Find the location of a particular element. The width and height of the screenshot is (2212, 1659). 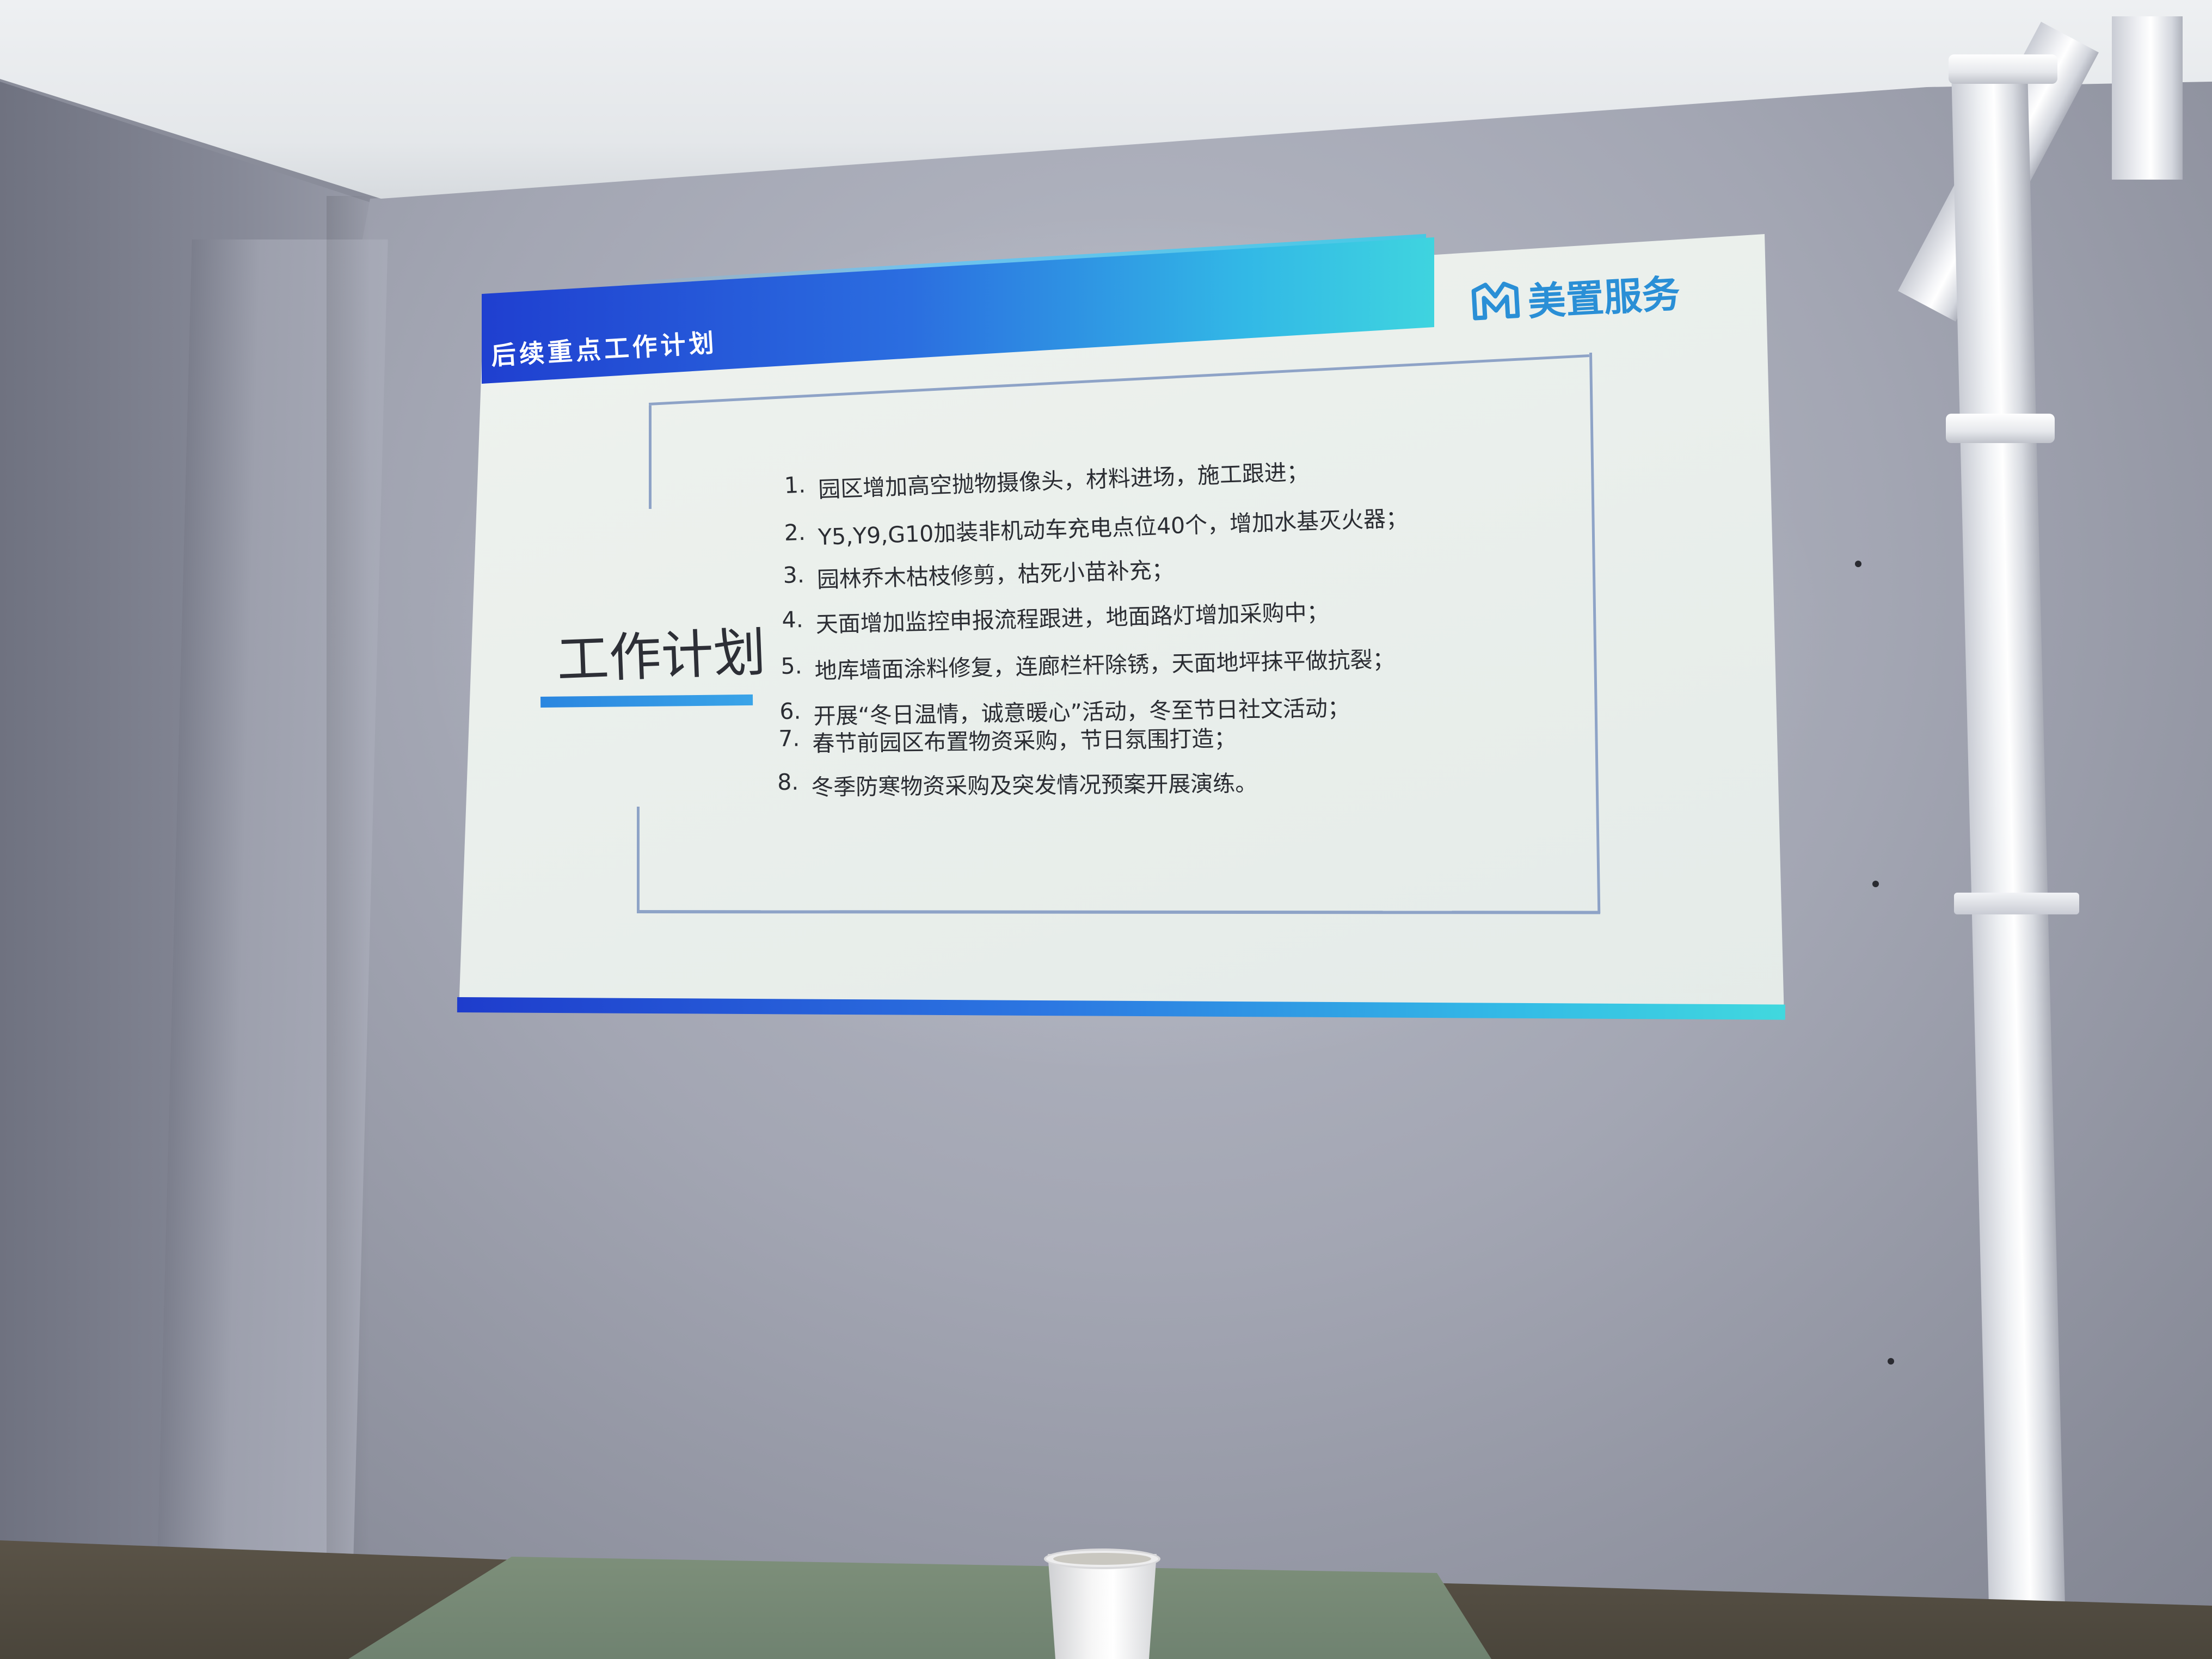

item-number: 2. is located at coordinates (795, 533).